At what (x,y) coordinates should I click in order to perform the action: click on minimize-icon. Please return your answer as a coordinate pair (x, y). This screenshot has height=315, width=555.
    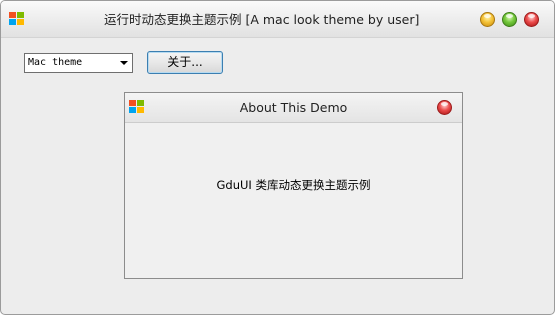
    Looking at the image, I should click on (487, 19).